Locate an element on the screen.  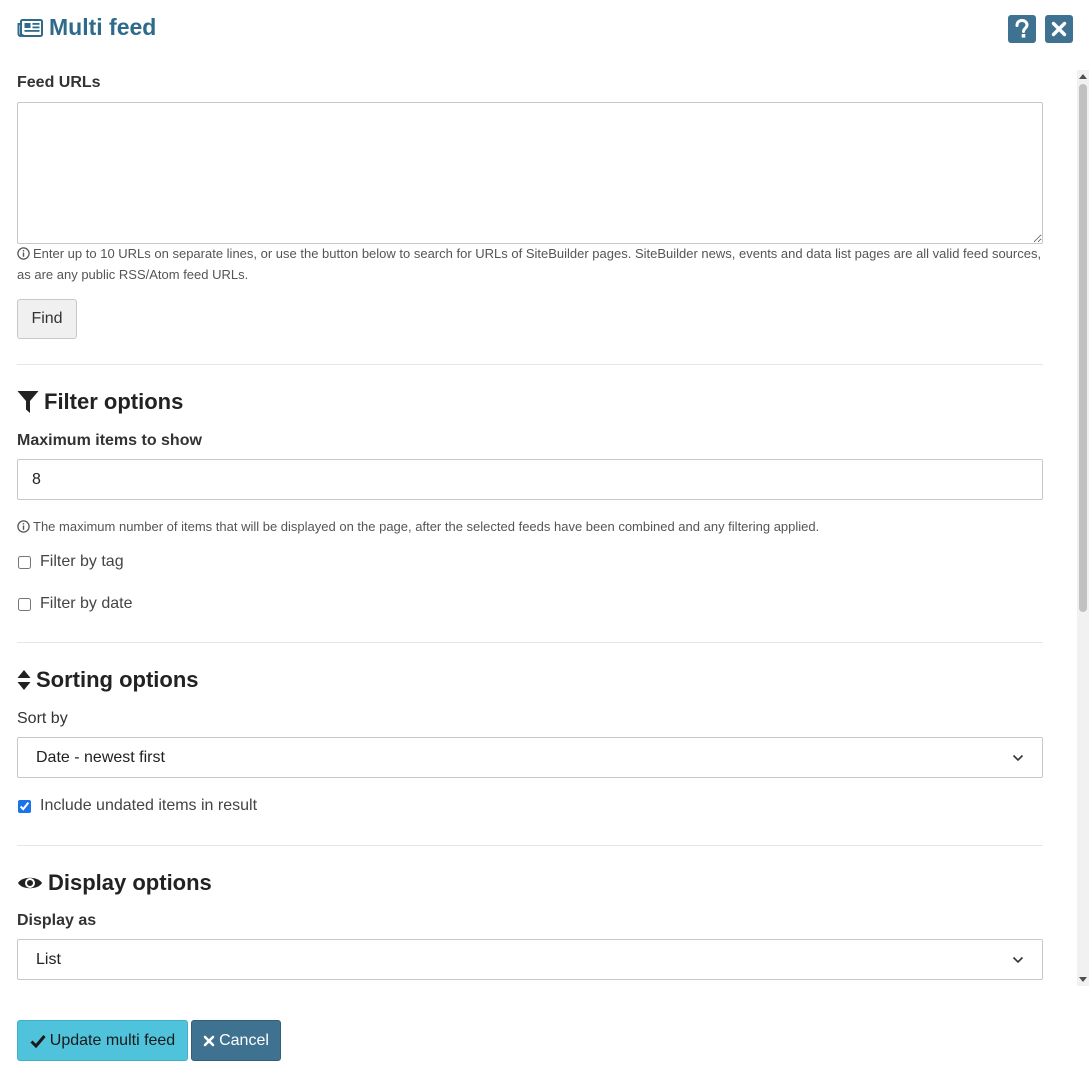
display-options-heading: Display options is located at coordinates (114, 883).